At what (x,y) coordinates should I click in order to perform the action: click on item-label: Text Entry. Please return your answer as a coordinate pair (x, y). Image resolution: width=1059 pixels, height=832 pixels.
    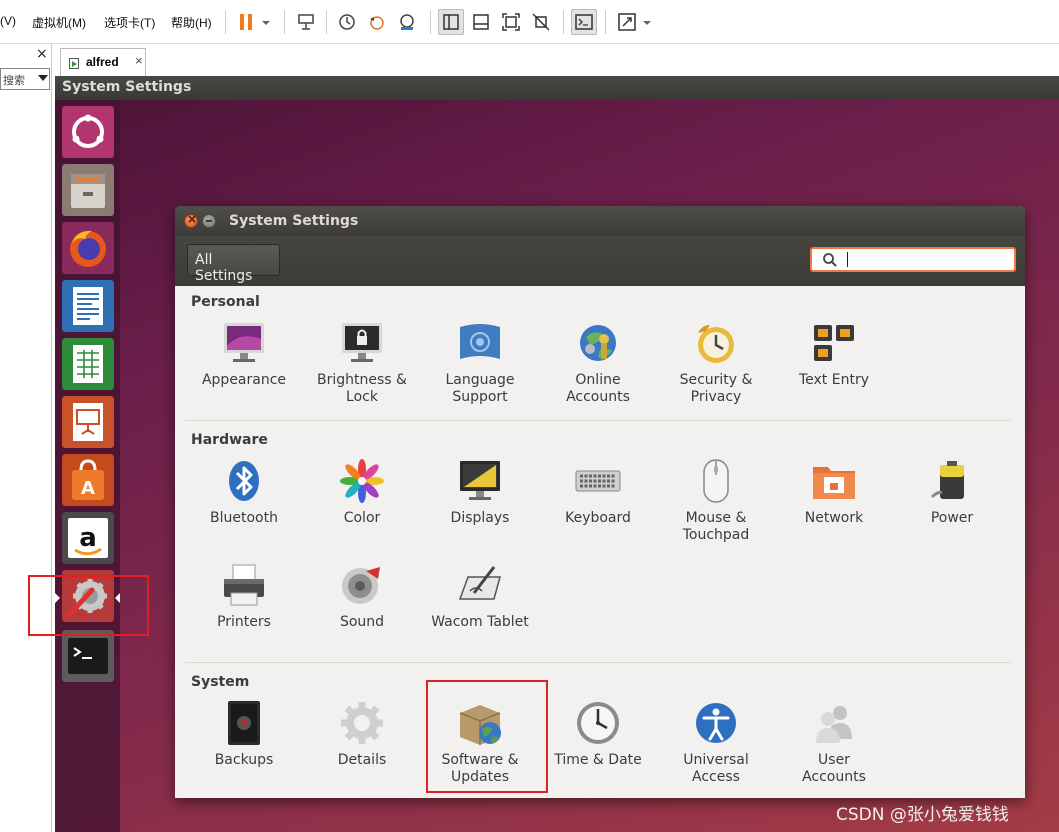
    Looking at the image, I should click on (833, 380).